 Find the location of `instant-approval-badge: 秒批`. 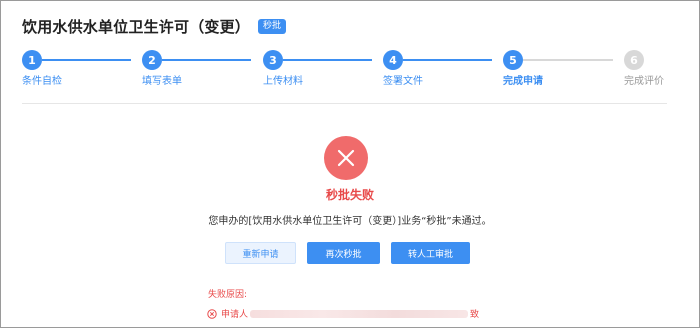

instant-approval-badge: 秒批 is located at coordinates (272, 26).